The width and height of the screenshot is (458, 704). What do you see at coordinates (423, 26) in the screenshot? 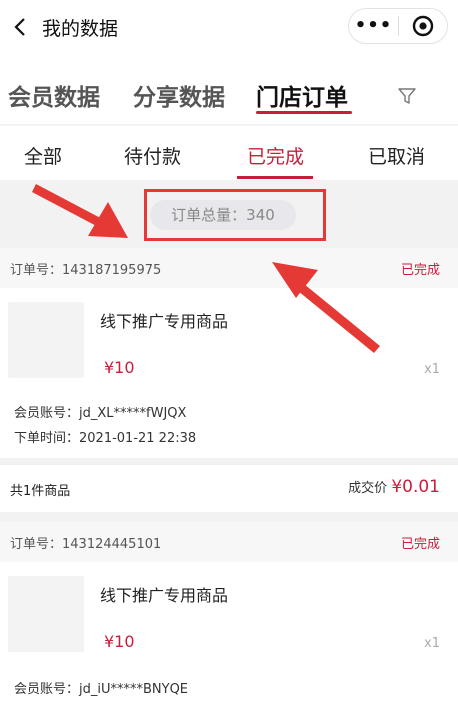
I see `target-icon` at bounding box center [423, 26].